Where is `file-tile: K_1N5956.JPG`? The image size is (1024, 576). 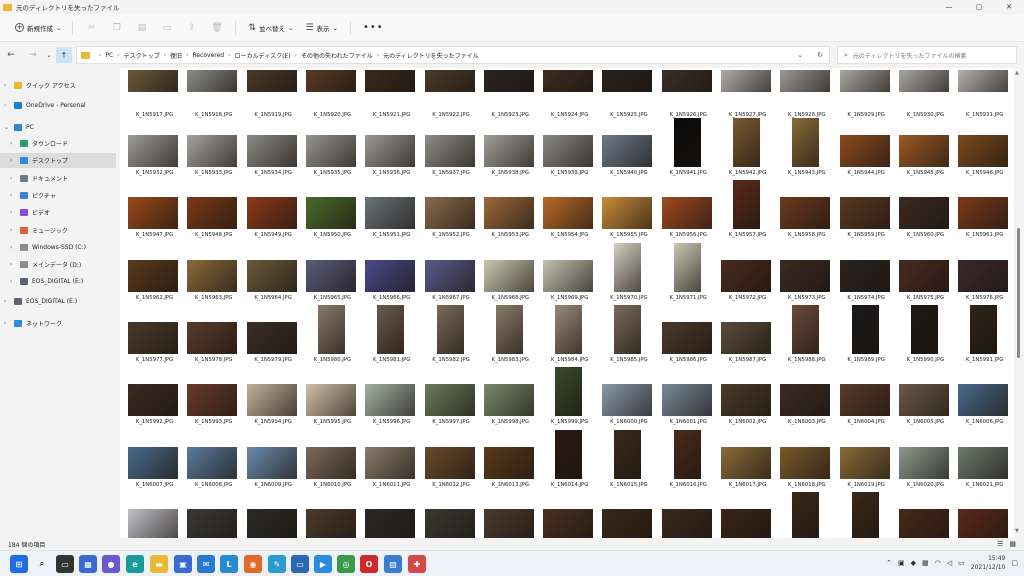
file-tile: K_1N5956.JPG is located at coordinates (687, 210).